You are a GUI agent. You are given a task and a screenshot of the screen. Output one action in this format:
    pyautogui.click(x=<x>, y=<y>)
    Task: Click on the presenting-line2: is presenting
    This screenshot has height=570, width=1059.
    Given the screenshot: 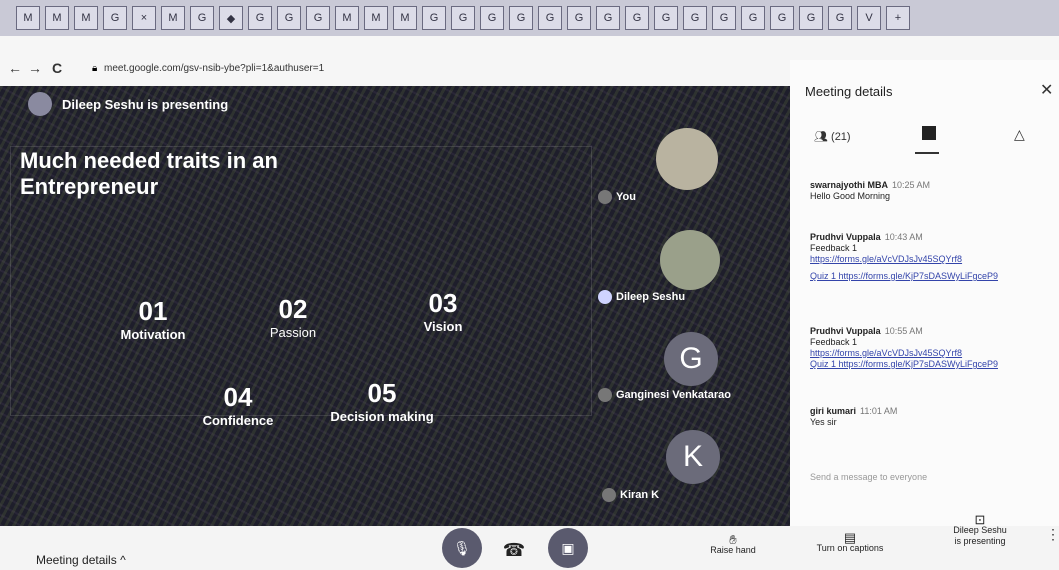 What is the action you would take?
    pyautogui.click(x=980, y=541)
    